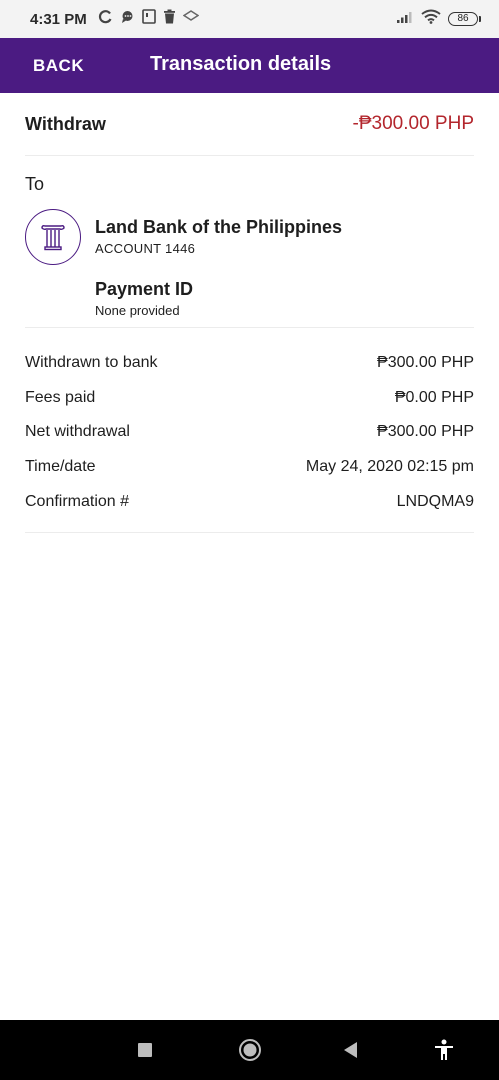  What do you see at coordinates (191, 19) in the screenshot?
I see `layers-icon` at bounding box center [191, 19].